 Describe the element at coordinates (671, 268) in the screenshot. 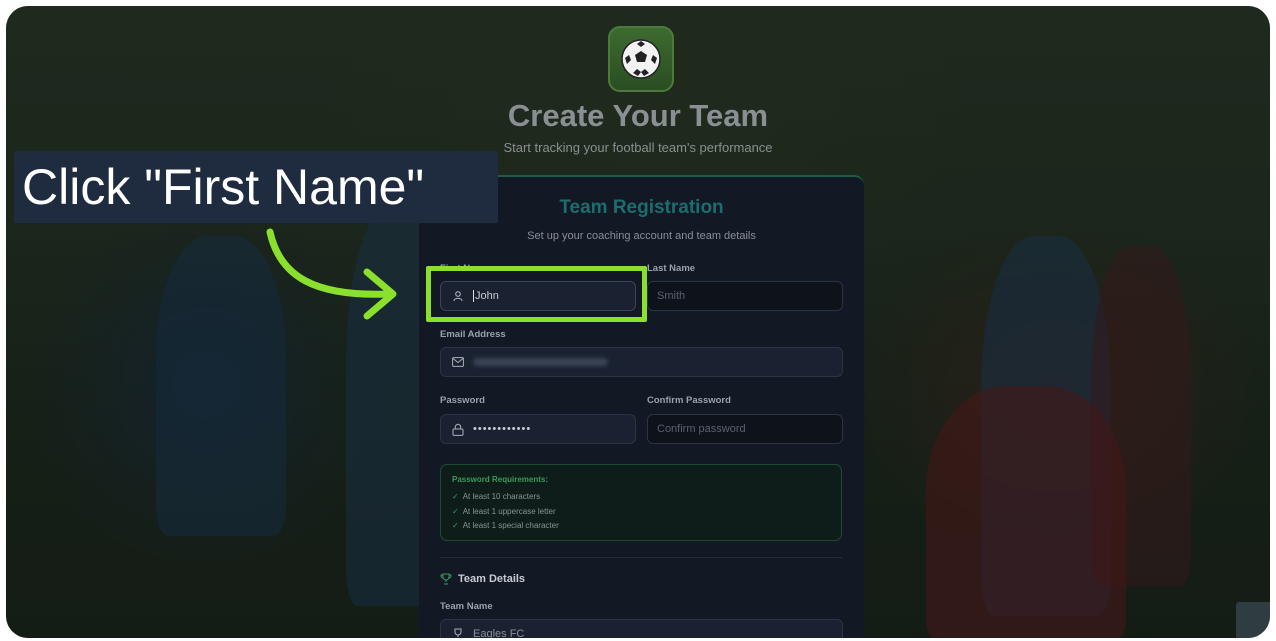

I see `last-name-label: Last Name` at that location.